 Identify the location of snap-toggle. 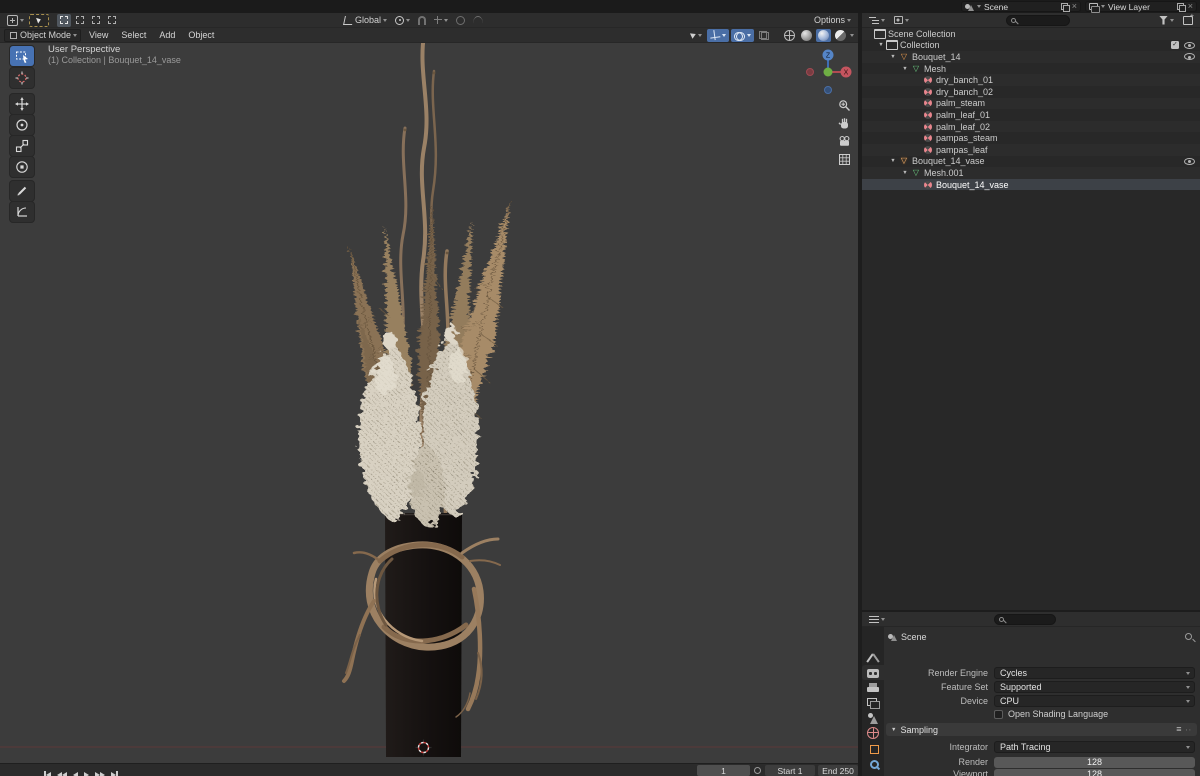
(422, 20).